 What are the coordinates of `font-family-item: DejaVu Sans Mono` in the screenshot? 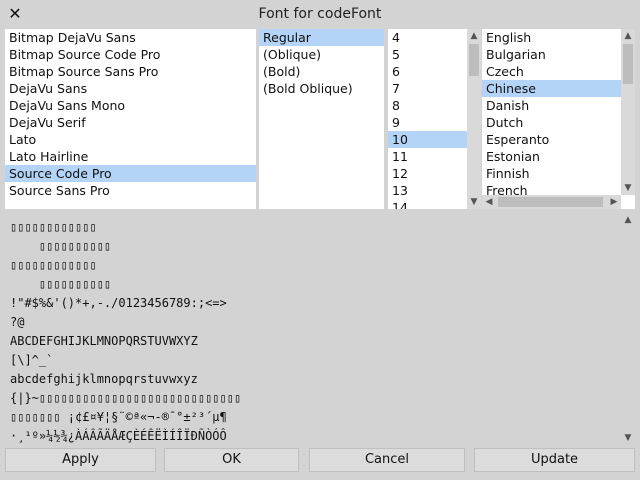 It's located at (130, 105).